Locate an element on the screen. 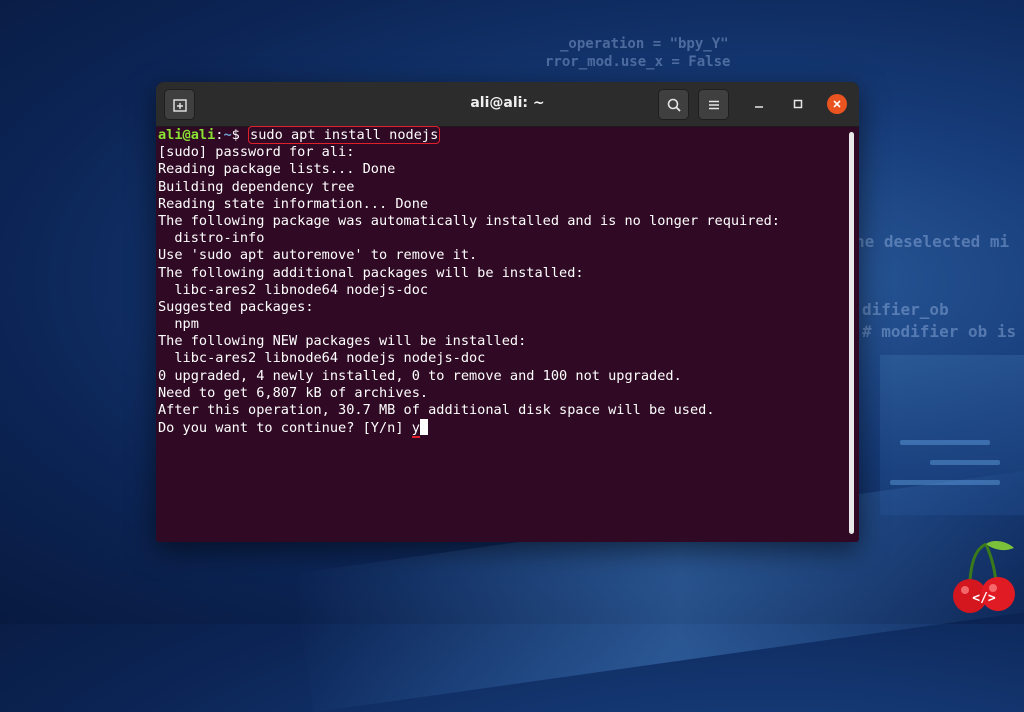  output-line: libc-ares2 libnode64 nodejs nodejs-doc is located at coordinates (322, 358).